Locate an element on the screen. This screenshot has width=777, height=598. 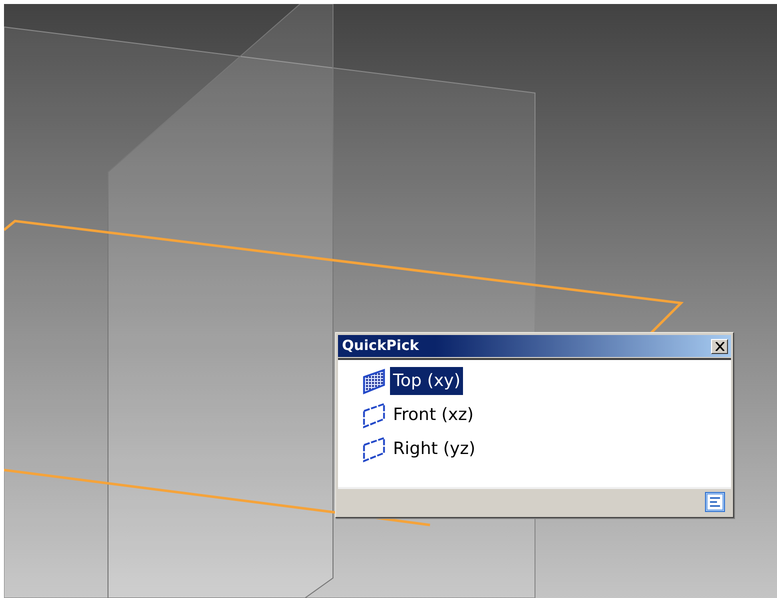
dialog-title: QuickPick is located at coordinates (380, 346).